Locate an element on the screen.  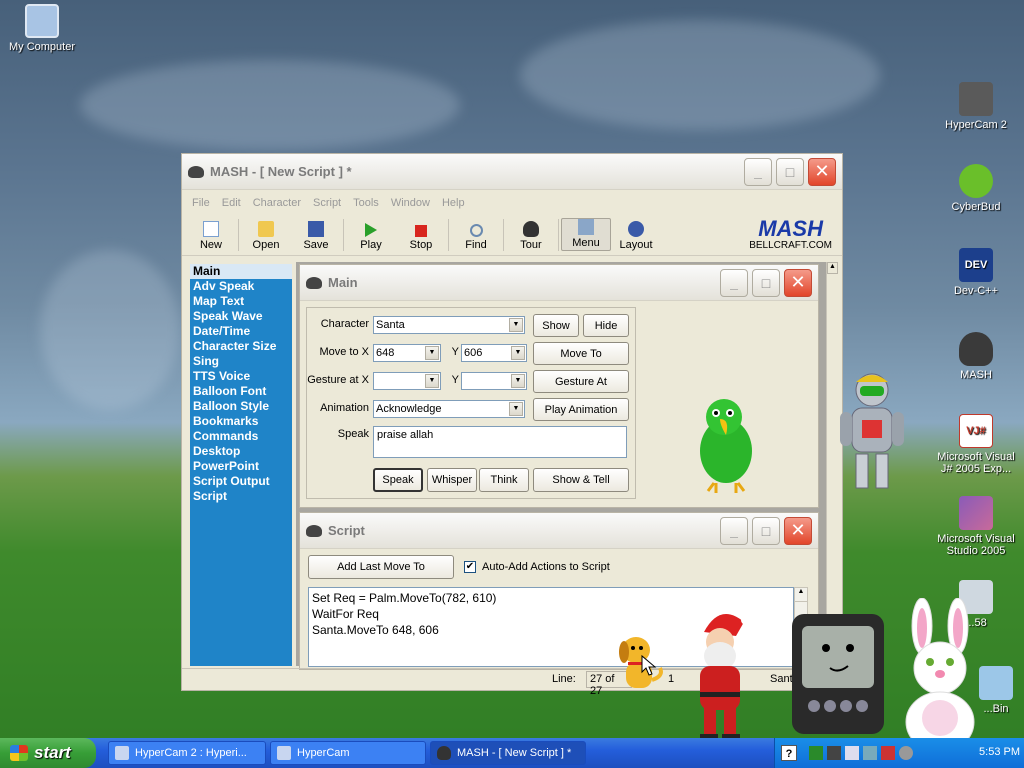
desktop-icon-devcpp: DEV Dev-C++ is located at coordinates (976, 272).